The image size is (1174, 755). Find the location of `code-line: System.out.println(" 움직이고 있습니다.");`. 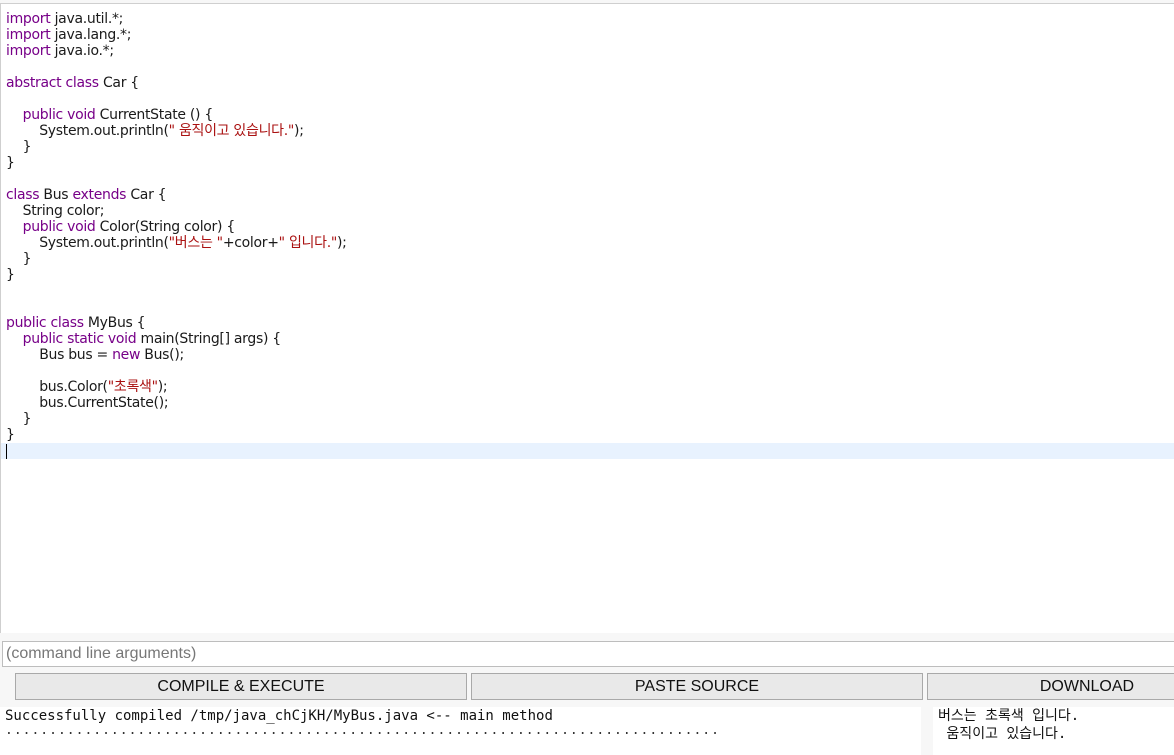

code-line: System.out.println(" 움직이고 있습니다."); is located at coordinates (587, 131).